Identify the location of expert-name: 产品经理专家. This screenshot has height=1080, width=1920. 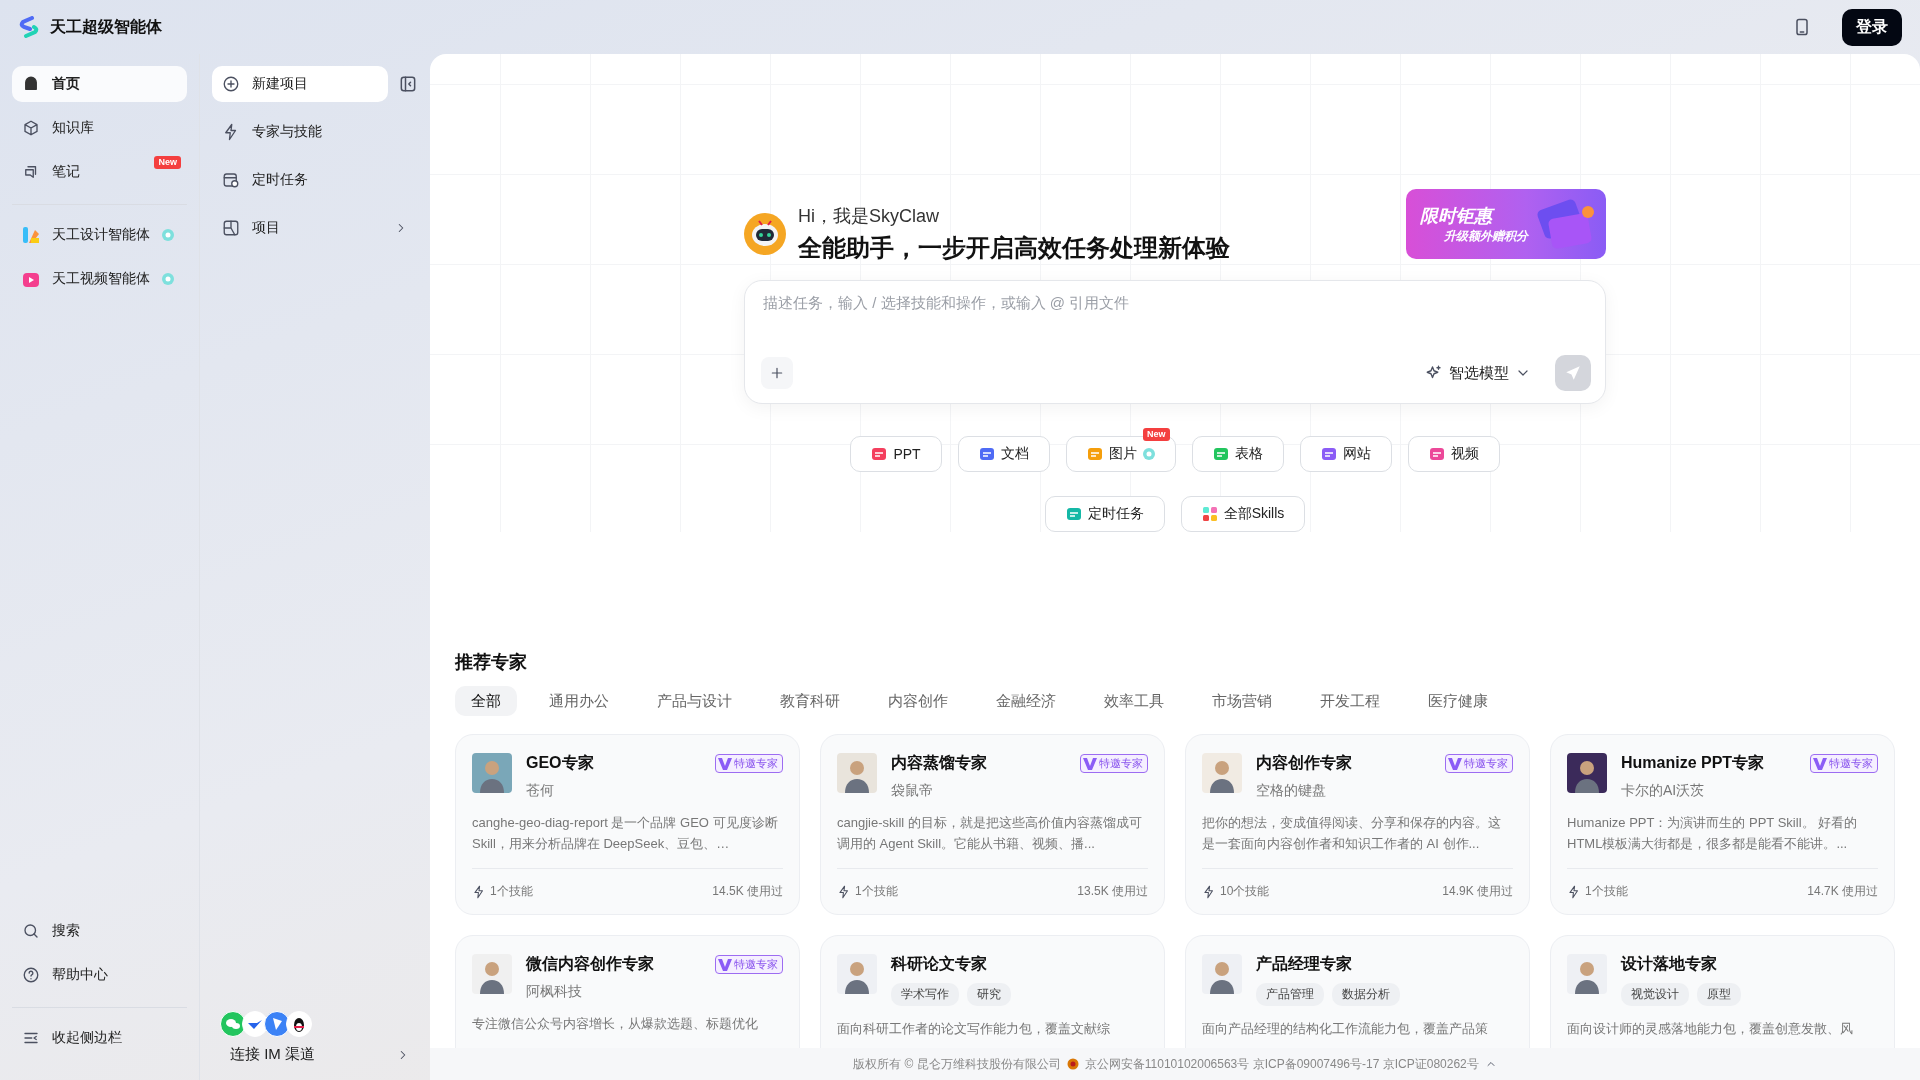
(1304, 964).